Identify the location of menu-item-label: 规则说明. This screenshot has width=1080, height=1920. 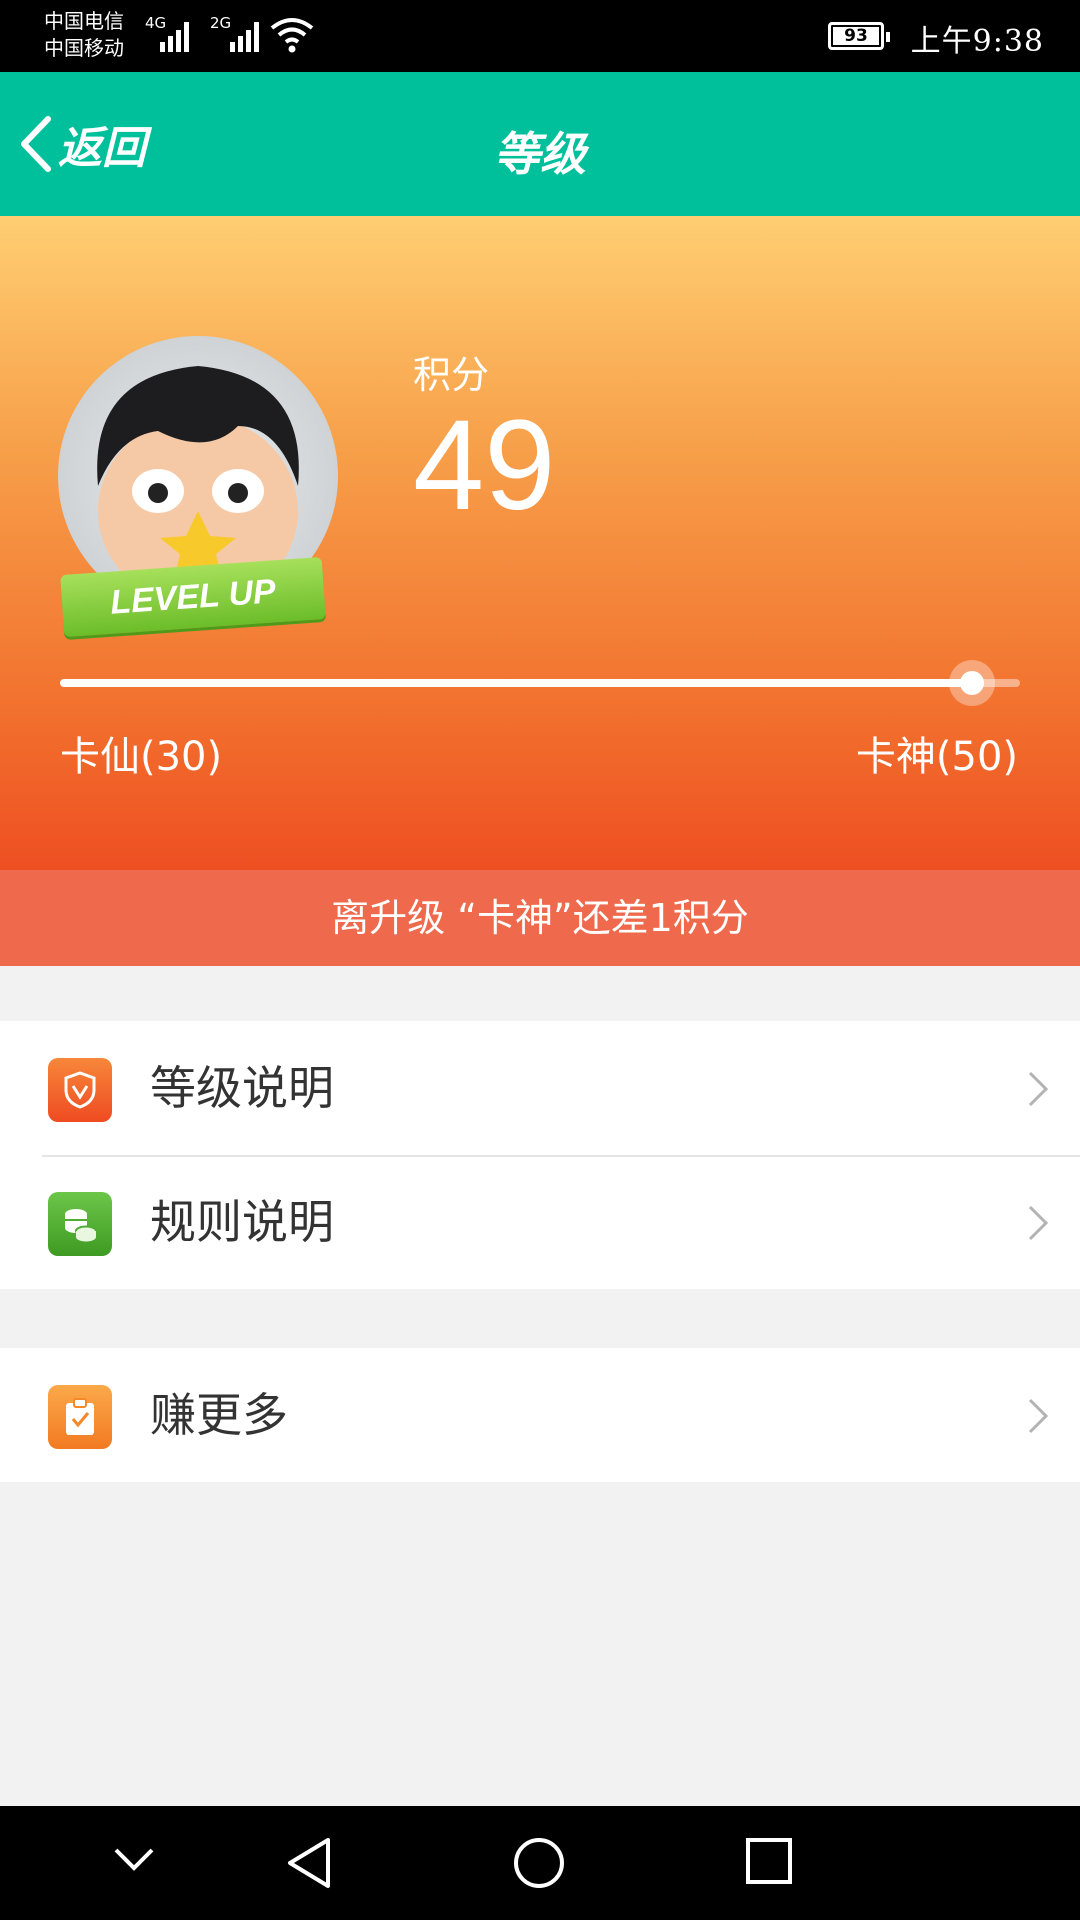
(242, 1222).